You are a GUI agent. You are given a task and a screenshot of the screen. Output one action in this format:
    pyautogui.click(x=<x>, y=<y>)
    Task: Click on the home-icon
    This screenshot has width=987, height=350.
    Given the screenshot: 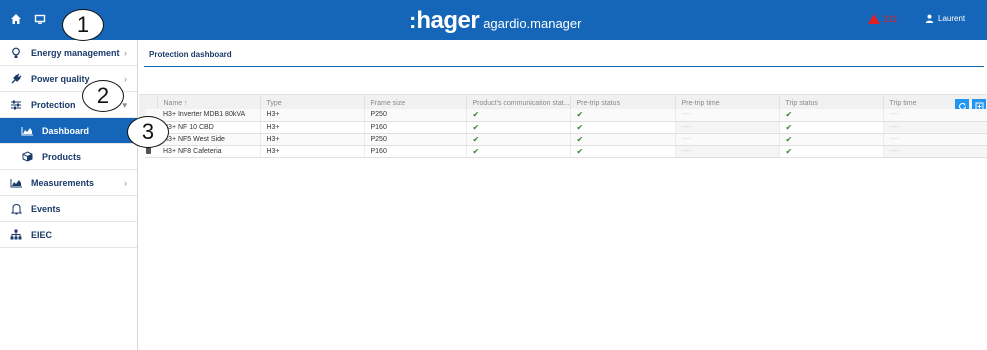 What is the action you would take?
    pyautogui.click(x=17, y=20)
    